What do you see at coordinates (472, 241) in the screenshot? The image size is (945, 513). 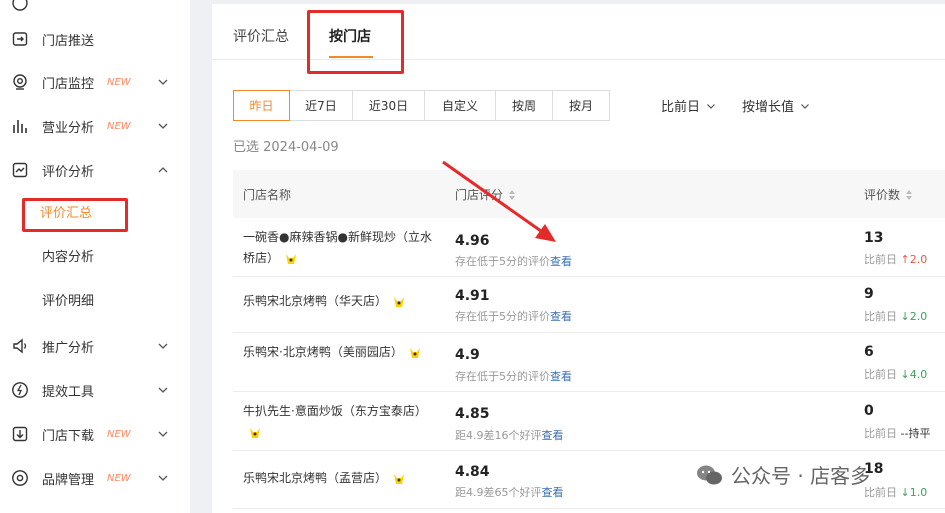 I see `store-score: 4.96` at bounding box center [472, 241].